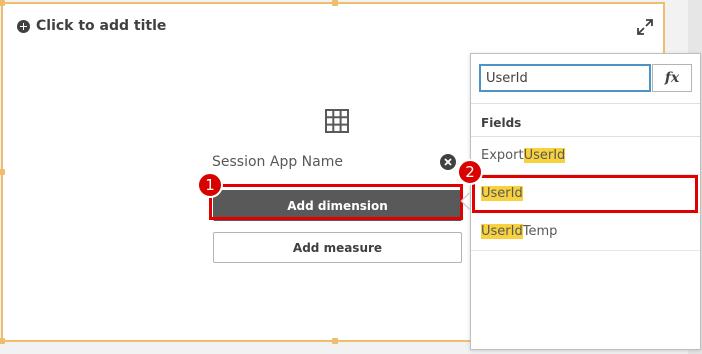 The image size is (702, 354). What do you see at coordinates (585, 156) in the screenshot?
I see `field-item-export-userid: Export UserId` at bounding box center [585, 156].